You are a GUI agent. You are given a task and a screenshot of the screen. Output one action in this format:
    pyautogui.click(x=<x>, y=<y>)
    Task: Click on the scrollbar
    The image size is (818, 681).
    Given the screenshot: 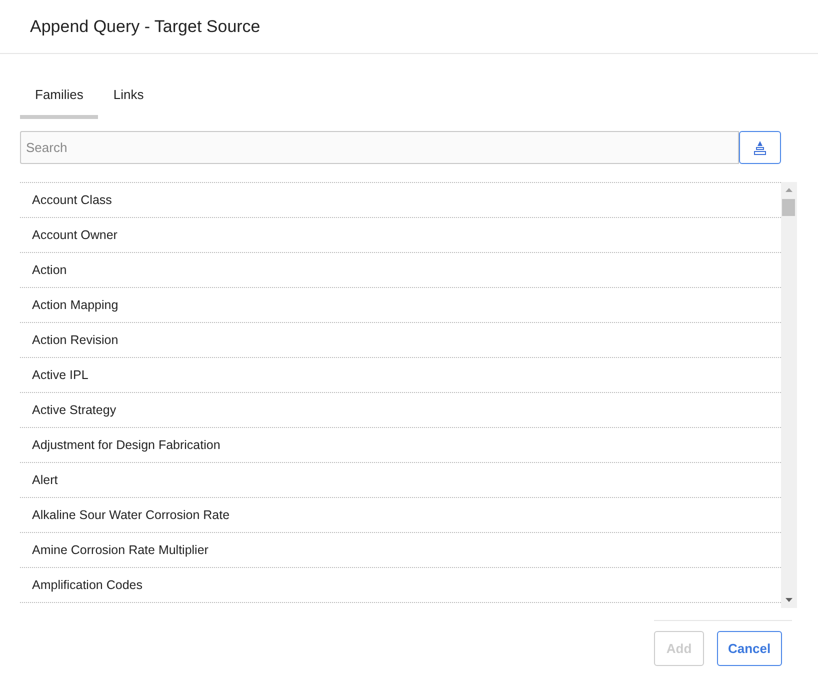 What is the action you would take?
    pyautogui.click(x=789, y=395)
    